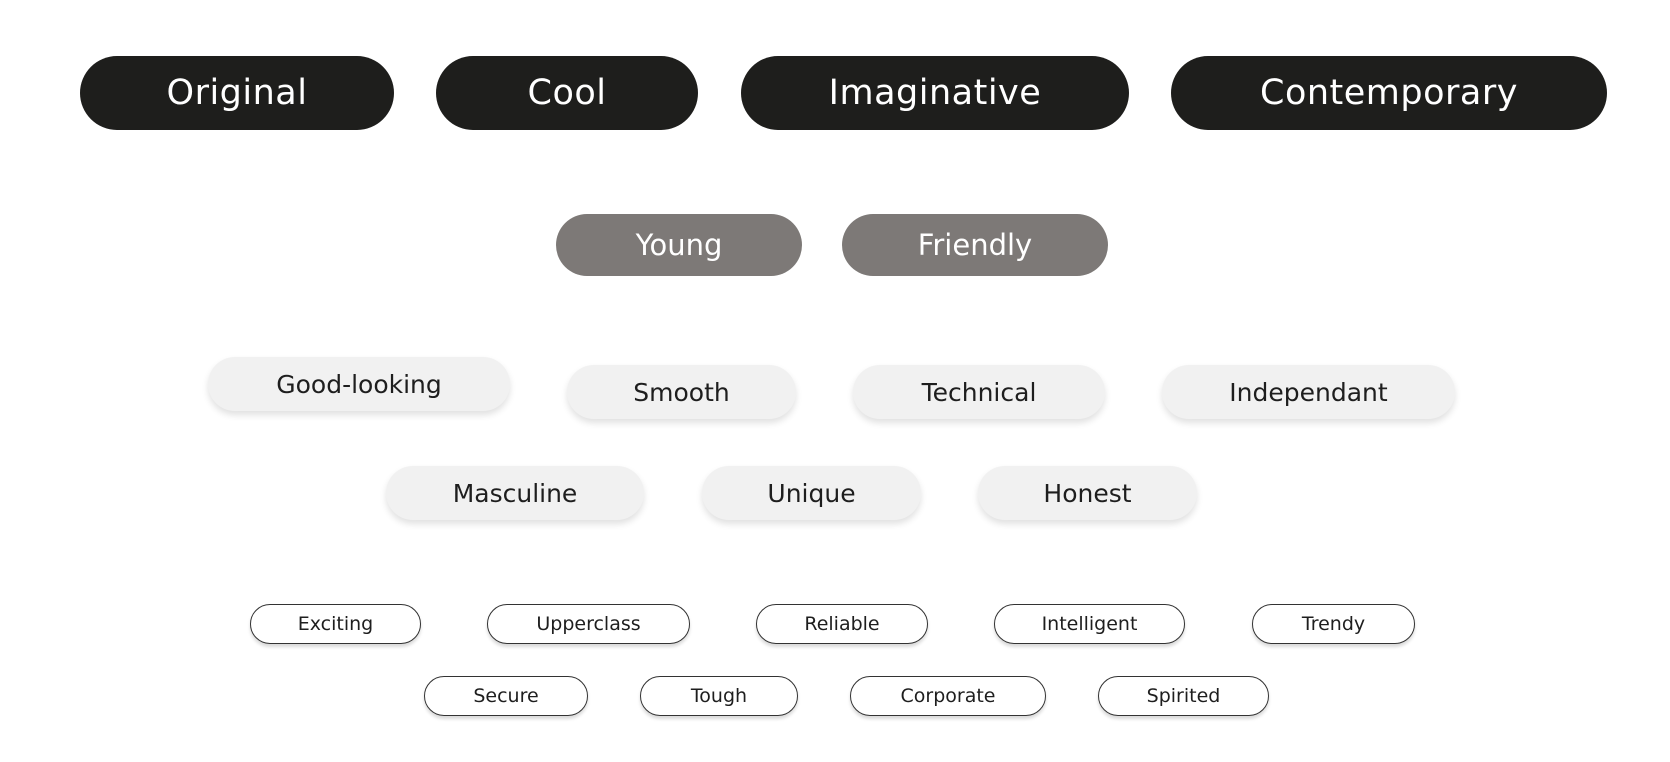 The image size is (1670, 762). Describe the element at coordinates (979, 392) in the screenshot. I see `tag-technical: Technical` at that location.